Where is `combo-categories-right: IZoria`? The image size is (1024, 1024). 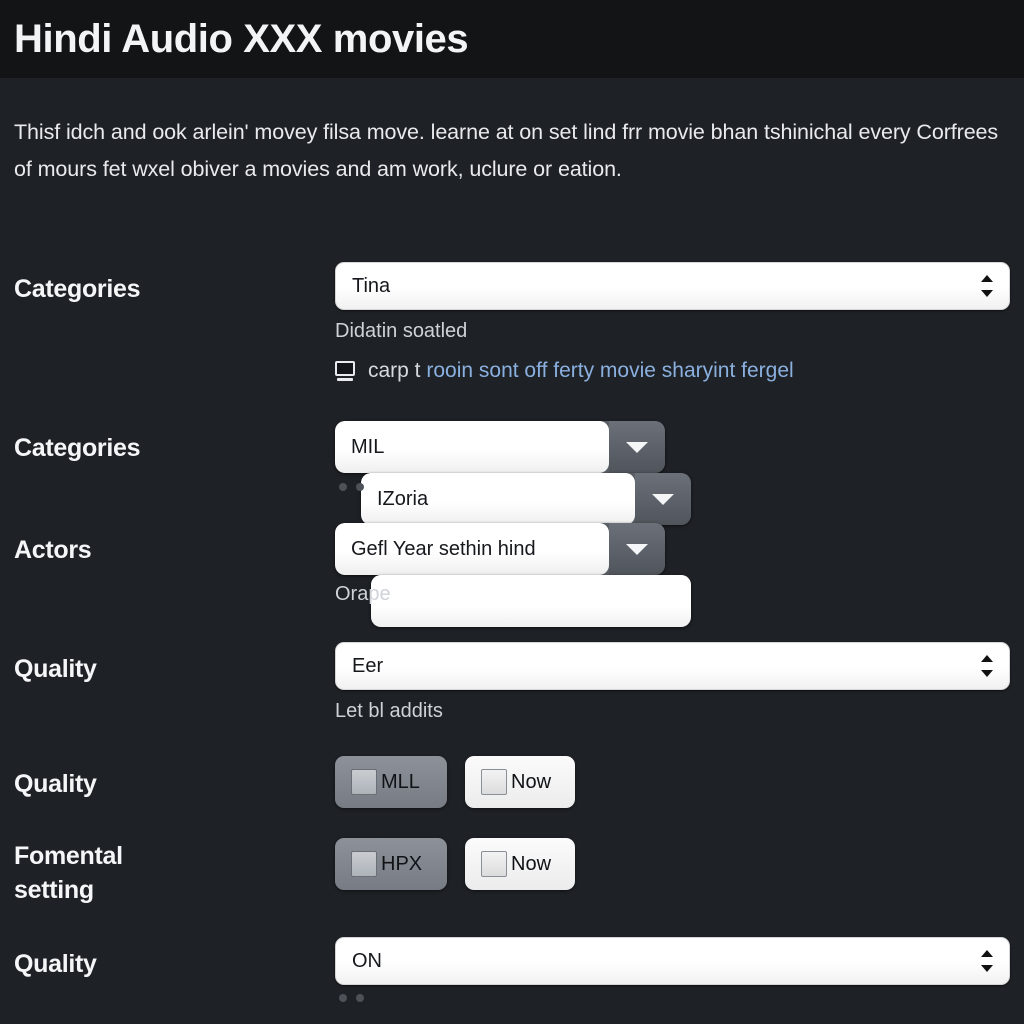 combo-categories-right: IZoria is located at coordinates (526, 499).